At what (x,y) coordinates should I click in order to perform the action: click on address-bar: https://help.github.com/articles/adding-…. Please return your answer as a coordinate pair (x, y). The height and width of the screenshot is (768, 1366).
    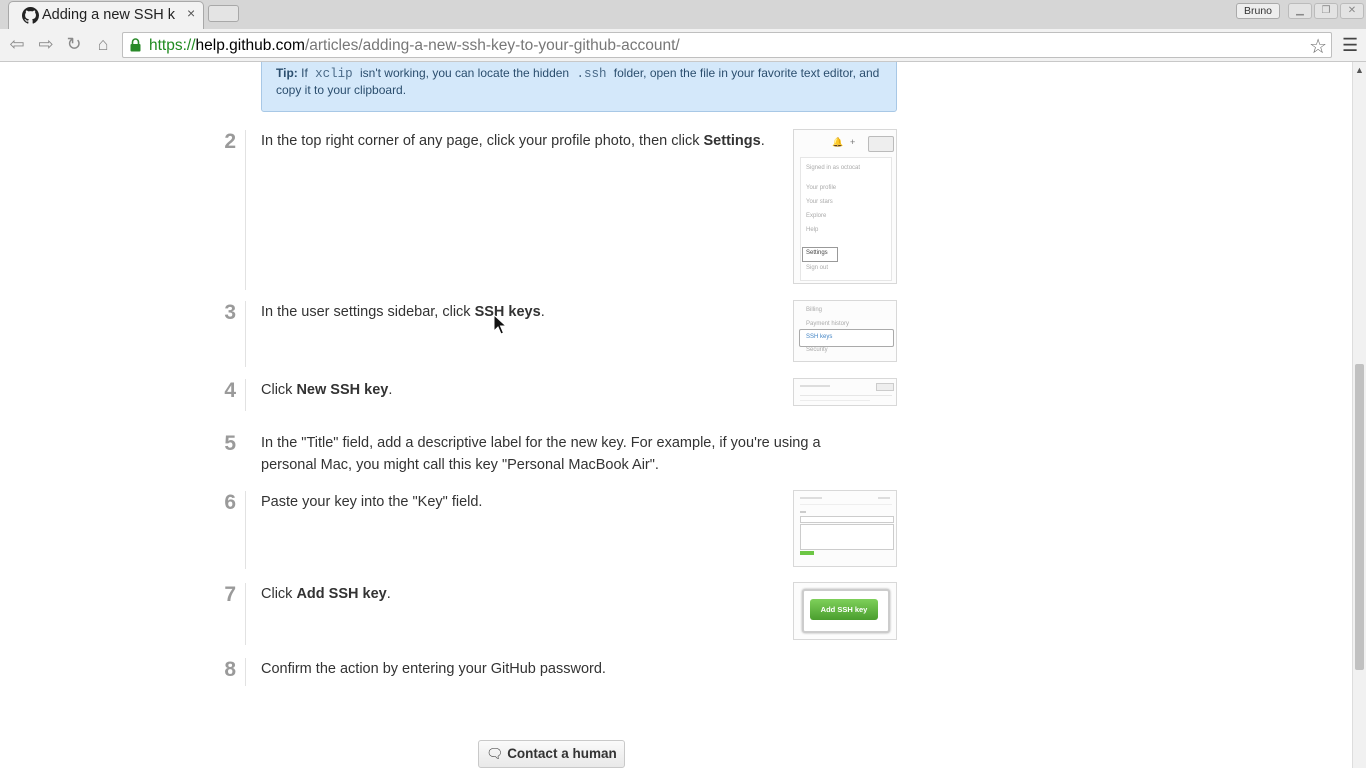
    Looking at the image, I should click on (727, 45).